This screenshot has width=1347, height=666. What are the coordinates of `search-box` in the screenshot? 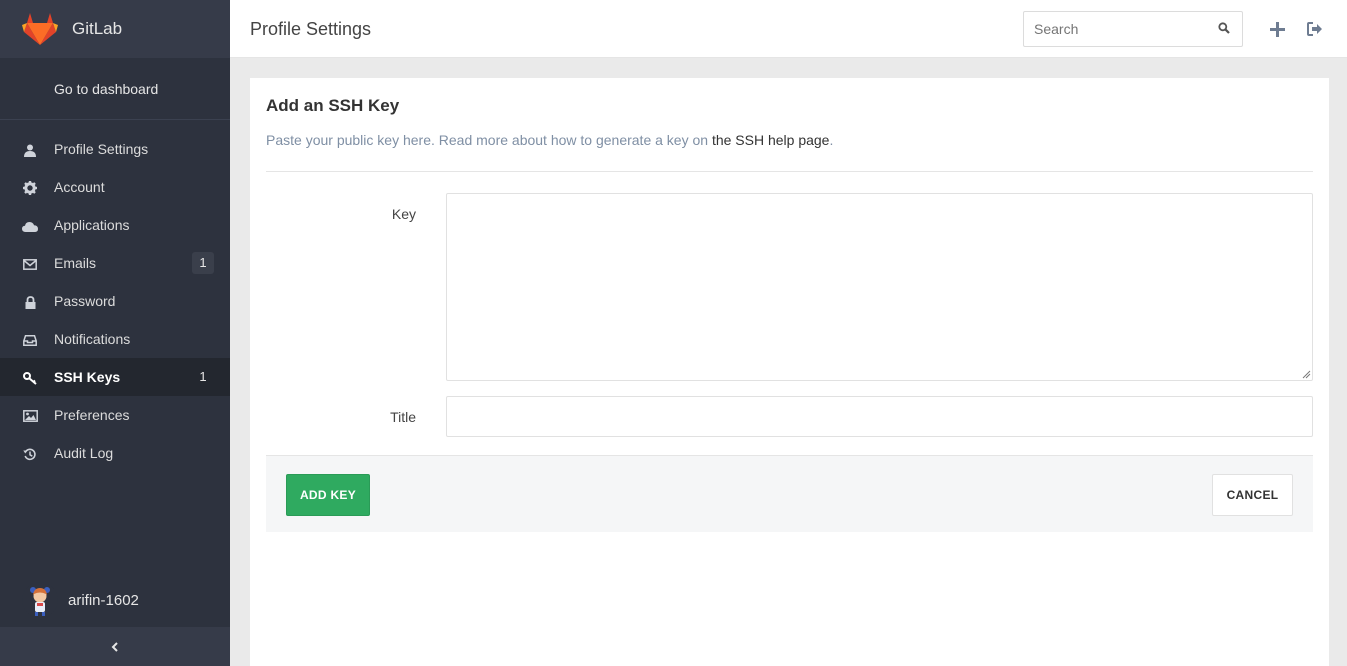 It's located at (1133, 29).